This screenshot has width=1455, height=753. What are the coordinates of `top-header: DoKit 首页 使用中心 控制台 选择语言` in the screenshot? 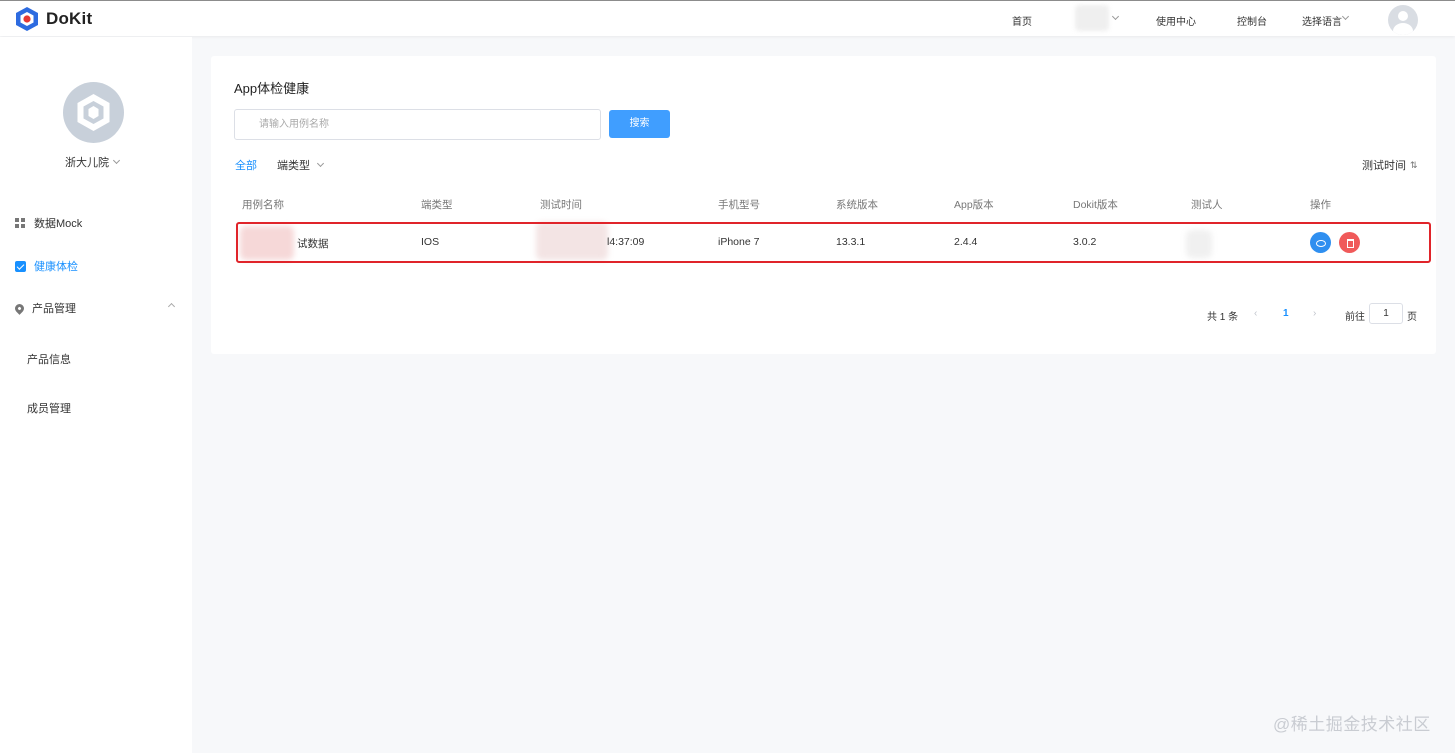 It's located at (727, 18).